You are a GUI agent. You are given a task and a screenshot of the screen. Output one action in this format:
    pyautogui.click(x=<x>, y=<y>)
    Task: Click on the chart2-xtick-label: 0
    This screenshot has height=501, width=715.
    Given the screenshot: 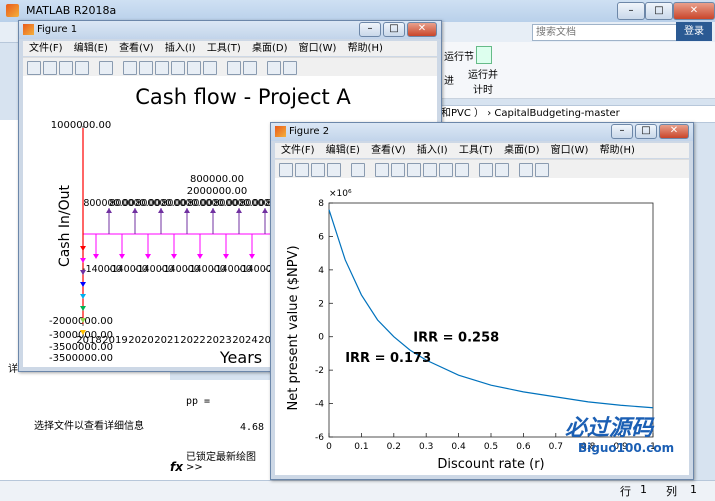 What is the action you would take?
    pyautogui.click(x=329, y=447)
    